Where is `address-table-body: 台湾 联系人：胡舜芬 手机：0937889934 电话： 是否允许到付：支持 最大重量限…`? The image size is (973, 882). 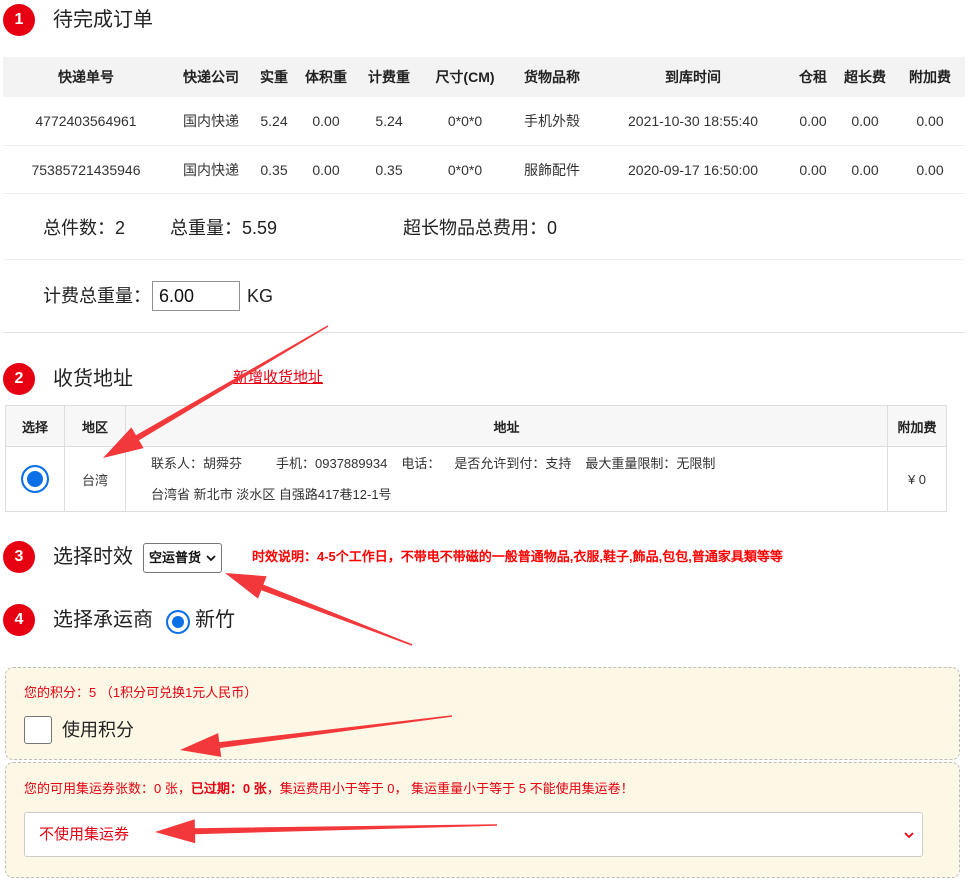 address-table-body: 台湾 联系人：胡舜芬 手机：0937889934 电话： 是否允许到付：支持 最大重量限… is located at coordinates (476, 479).